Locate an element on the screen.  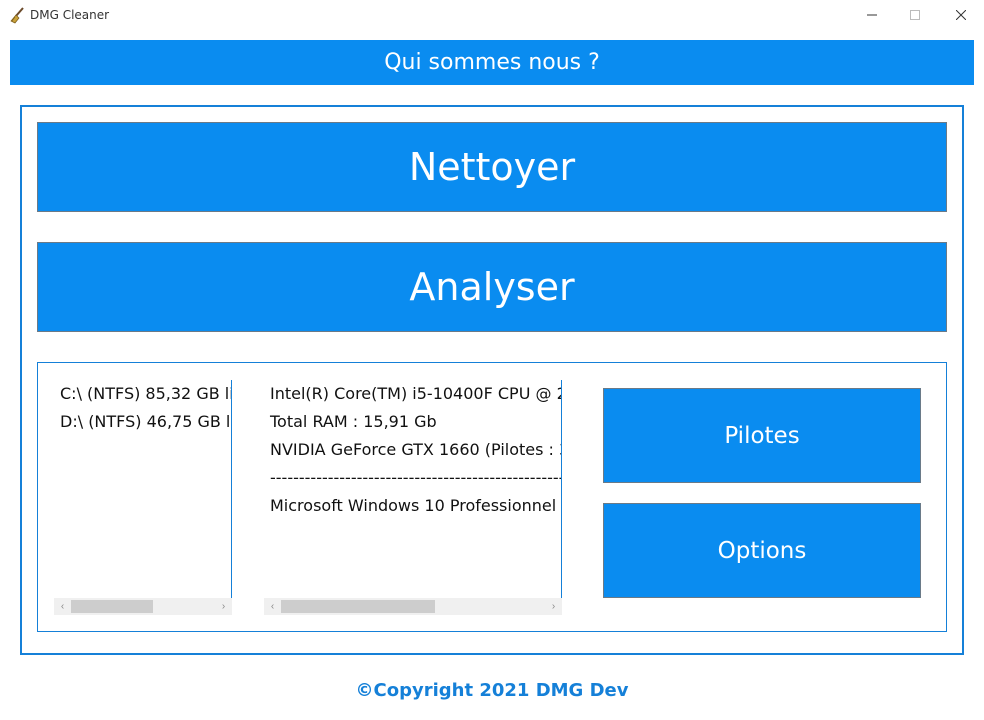
list-item: NVIDIA GeForce GTX 1660 (Pilotes : 3 is located at coordinates (416, 449).